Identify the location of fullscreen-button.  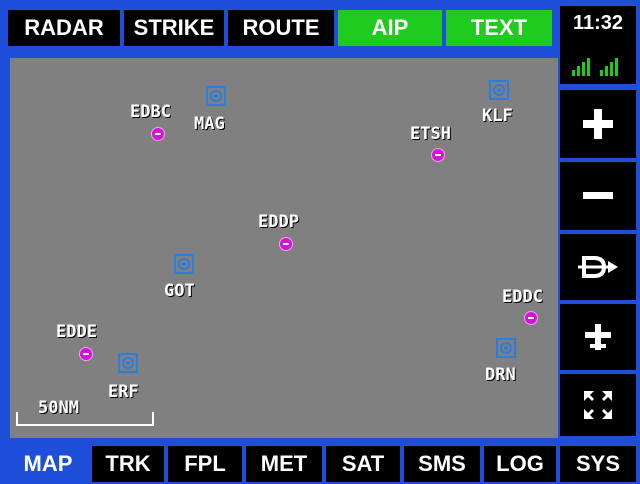
(598, 405).